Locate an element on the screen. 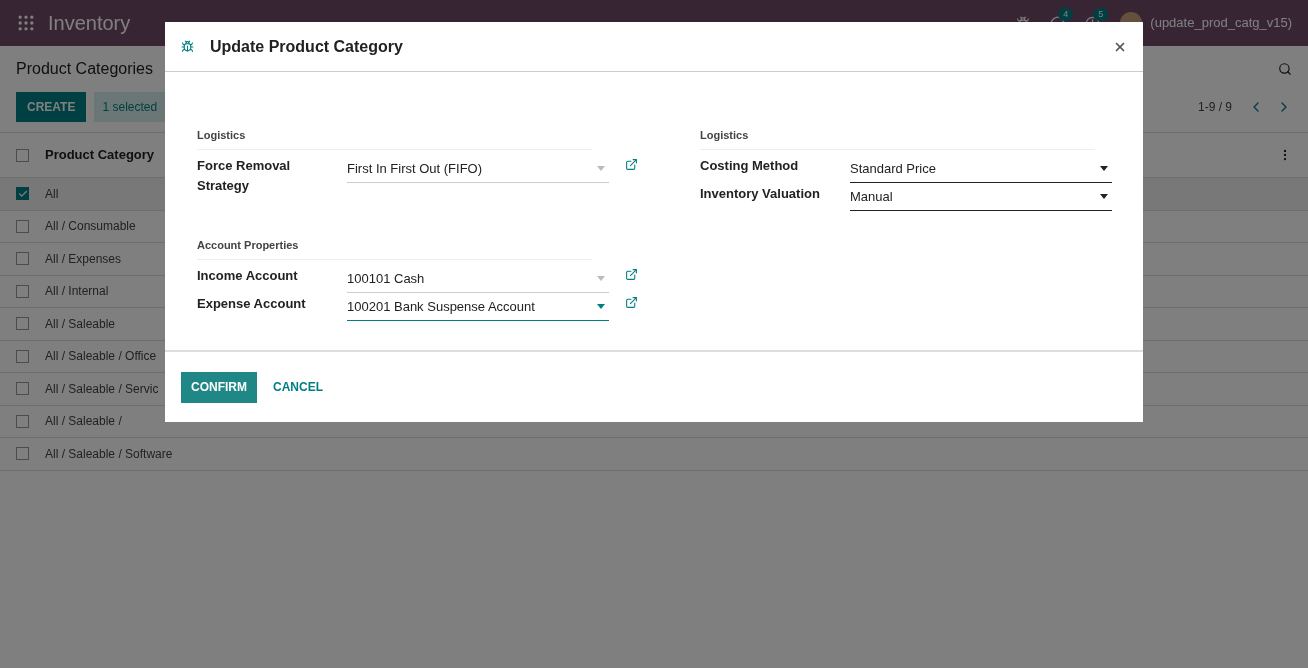 The image size is (1308, 668). confirm-button: CONFIRM is located at coordinates (219, 387).